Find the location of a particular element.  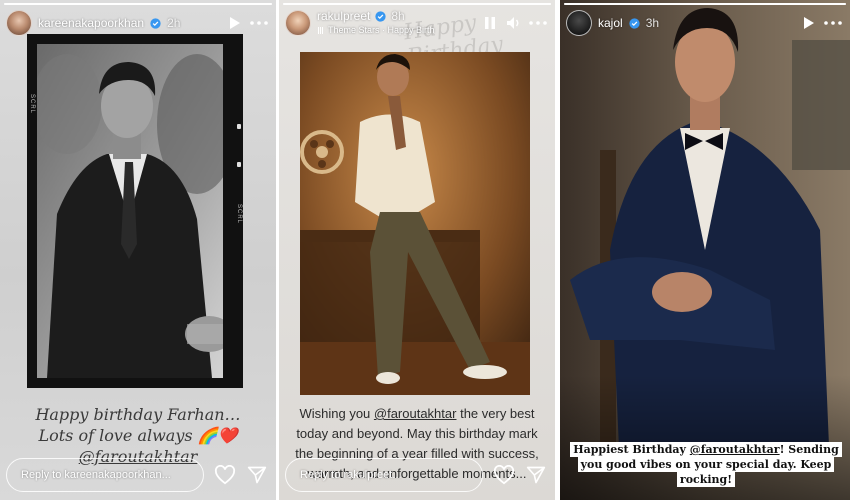

pause-icon is located at coordinates (490, 23).